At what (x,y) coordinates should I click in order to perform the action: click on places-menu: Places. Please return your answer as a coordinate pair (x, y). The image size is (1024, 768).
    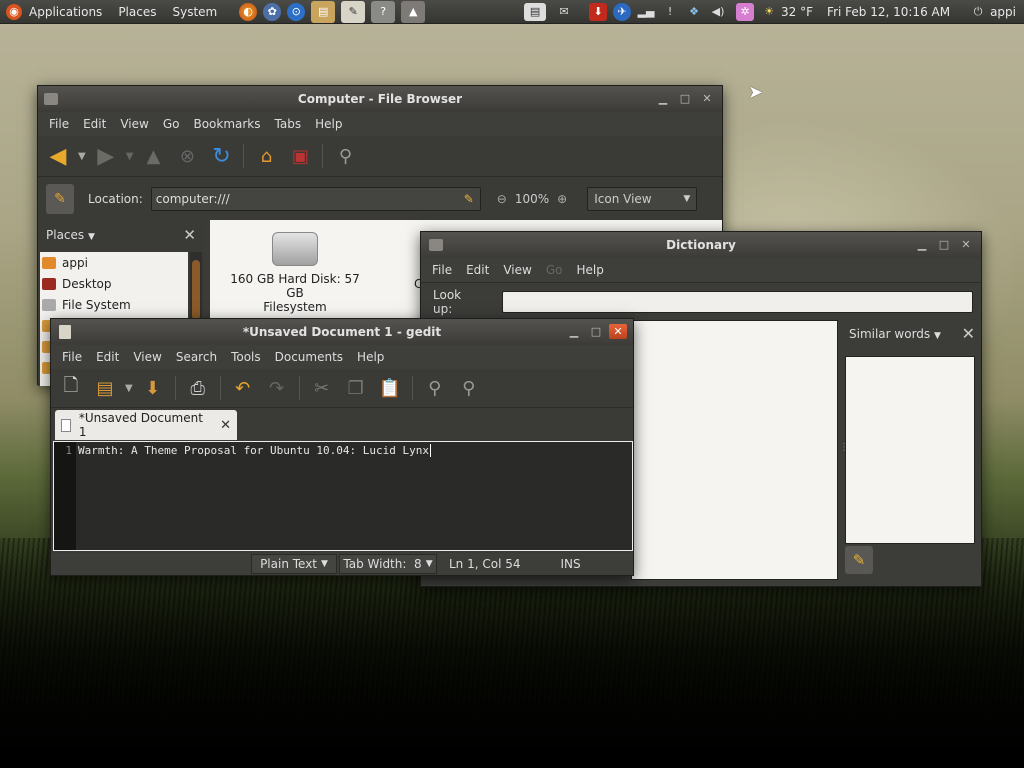
    Looking at the image, I should click on (137, 12).